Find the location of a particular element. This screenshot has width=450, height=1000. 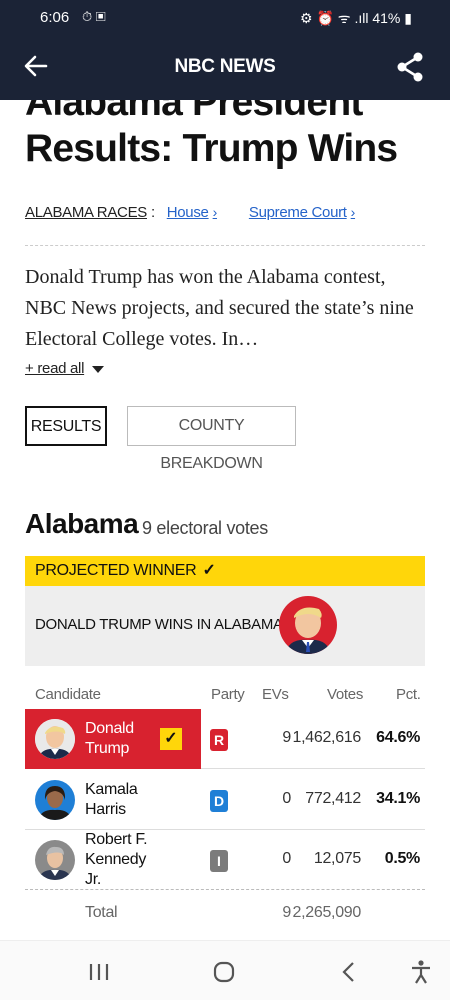

winner-summary: DONALD TRUMP WINS IN ALABAMA is located at coordinates (225, 626).